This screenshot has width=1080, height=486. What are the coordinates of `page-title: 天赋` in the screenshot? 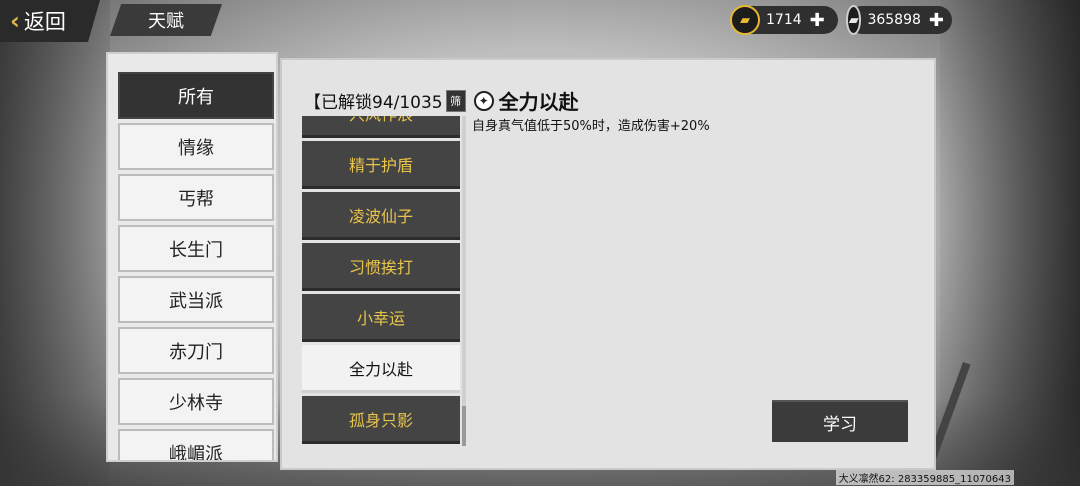 It's located at (166, 20).